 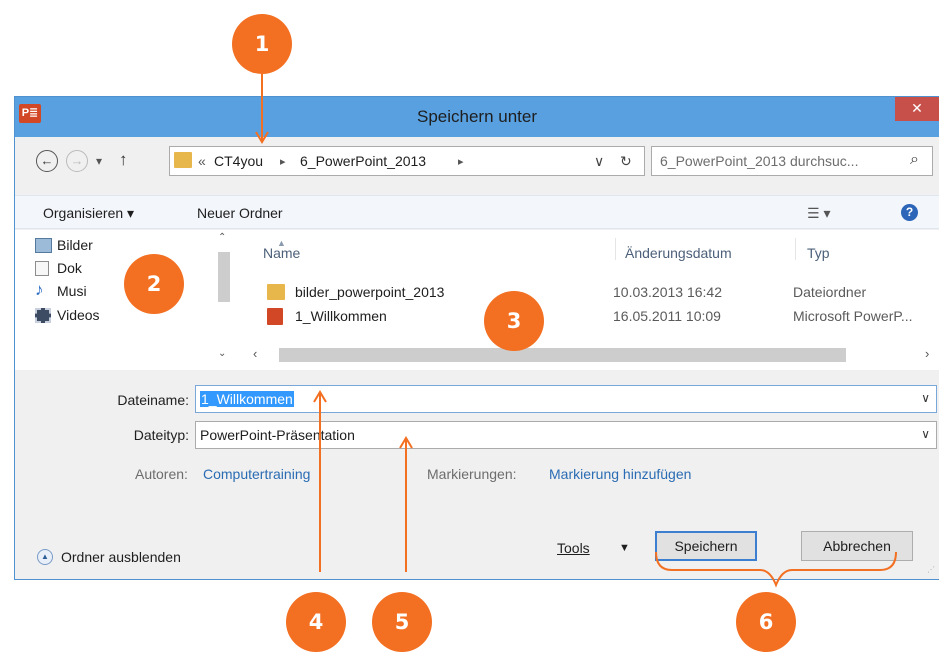 What do you see at coordinates (909, 212) in the screenshot?
I see `help-icon: ?` at bounding box center [909, 212].